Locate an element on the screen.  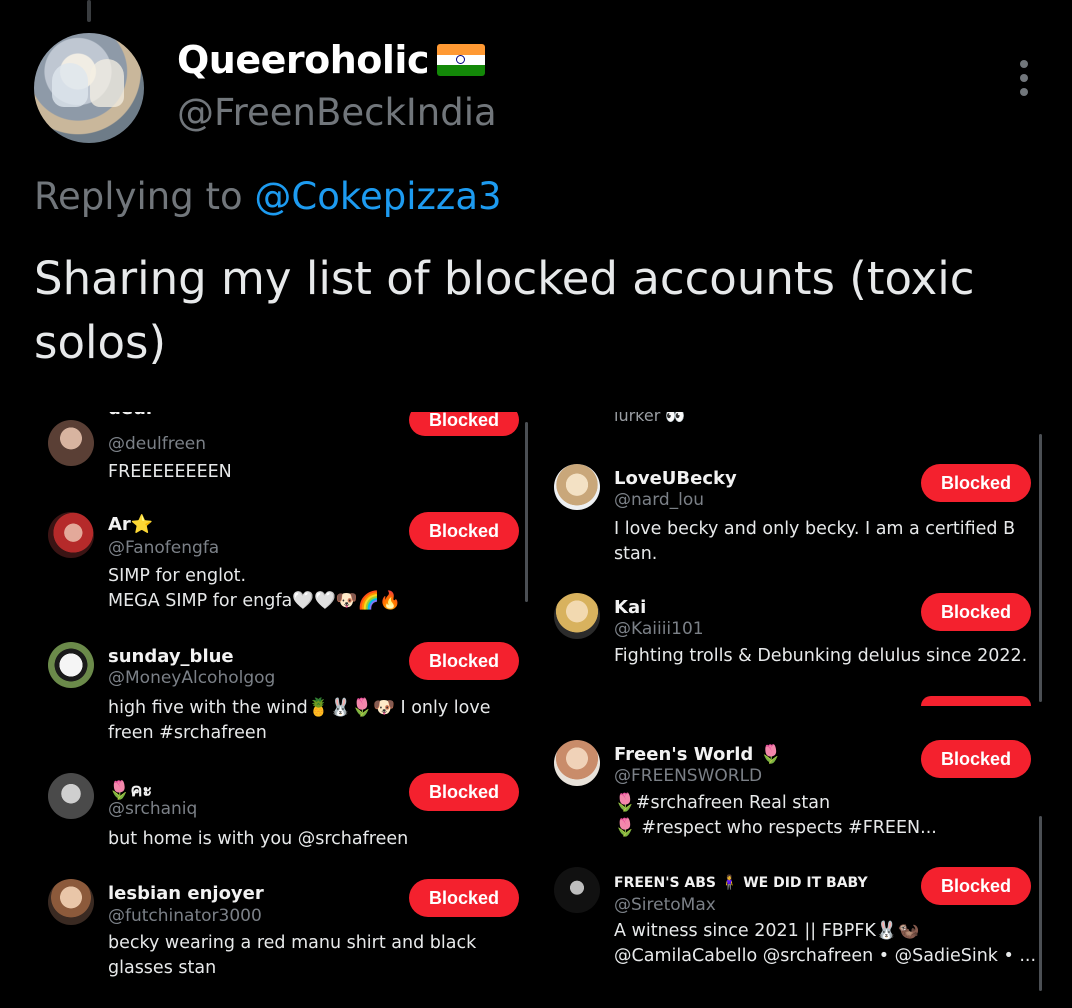
item-name: Freen's World 🌷 is located at coordinates (698, 754).